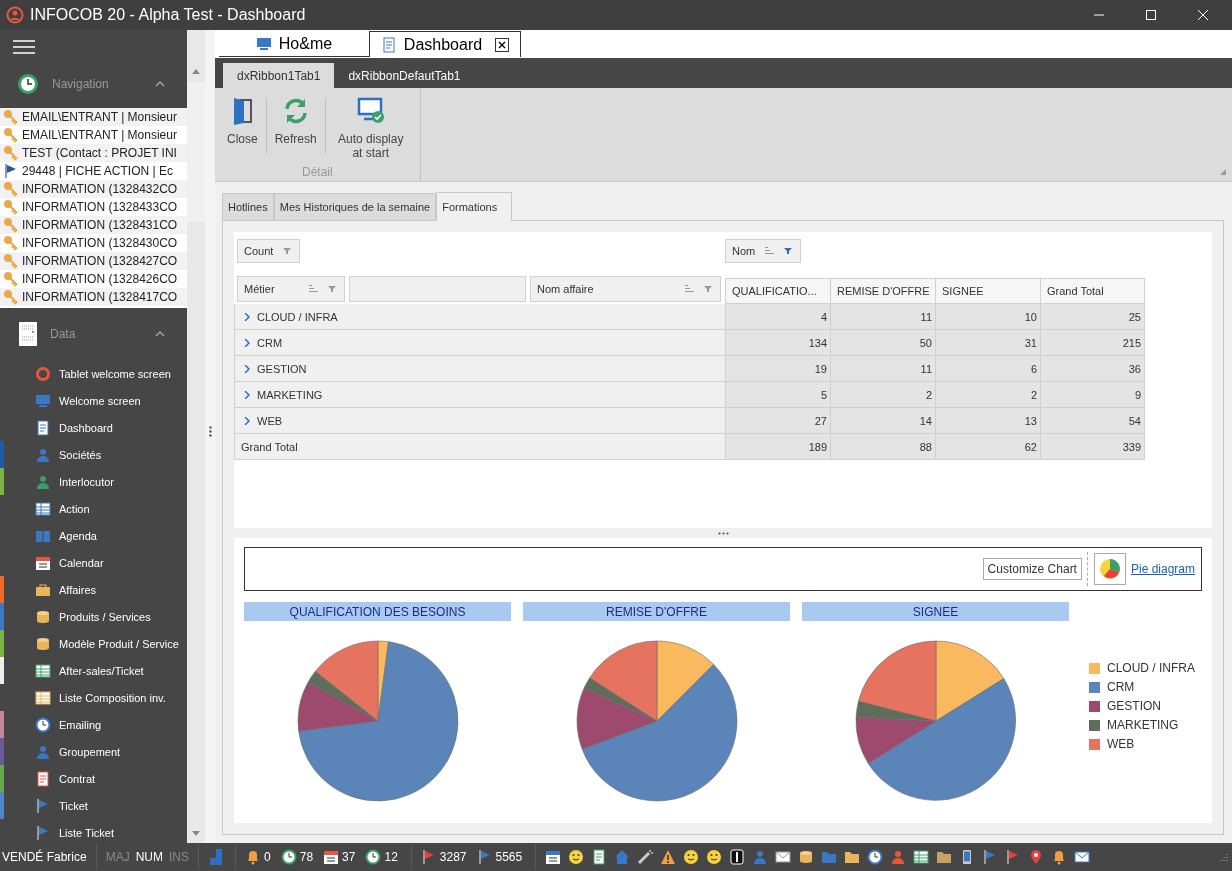 This screenshot has height=871, width=1232. Describe the element at coordinates (93, 297) in the screenshot. I see `history-item: INFORMATION (1328417CO` at that location.